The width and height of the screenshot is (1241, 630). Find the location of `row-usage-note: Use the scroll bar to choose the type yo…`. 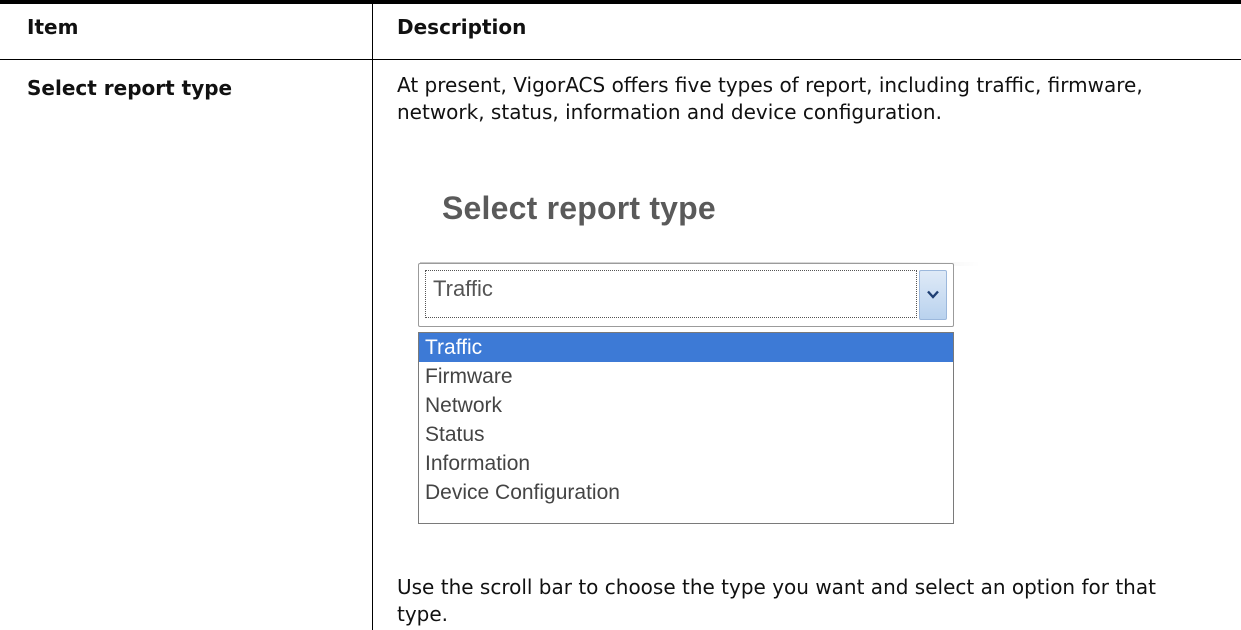

row-usage-note: Use the scroll bar to choose the type yo… is located at coordinates (776, 600).